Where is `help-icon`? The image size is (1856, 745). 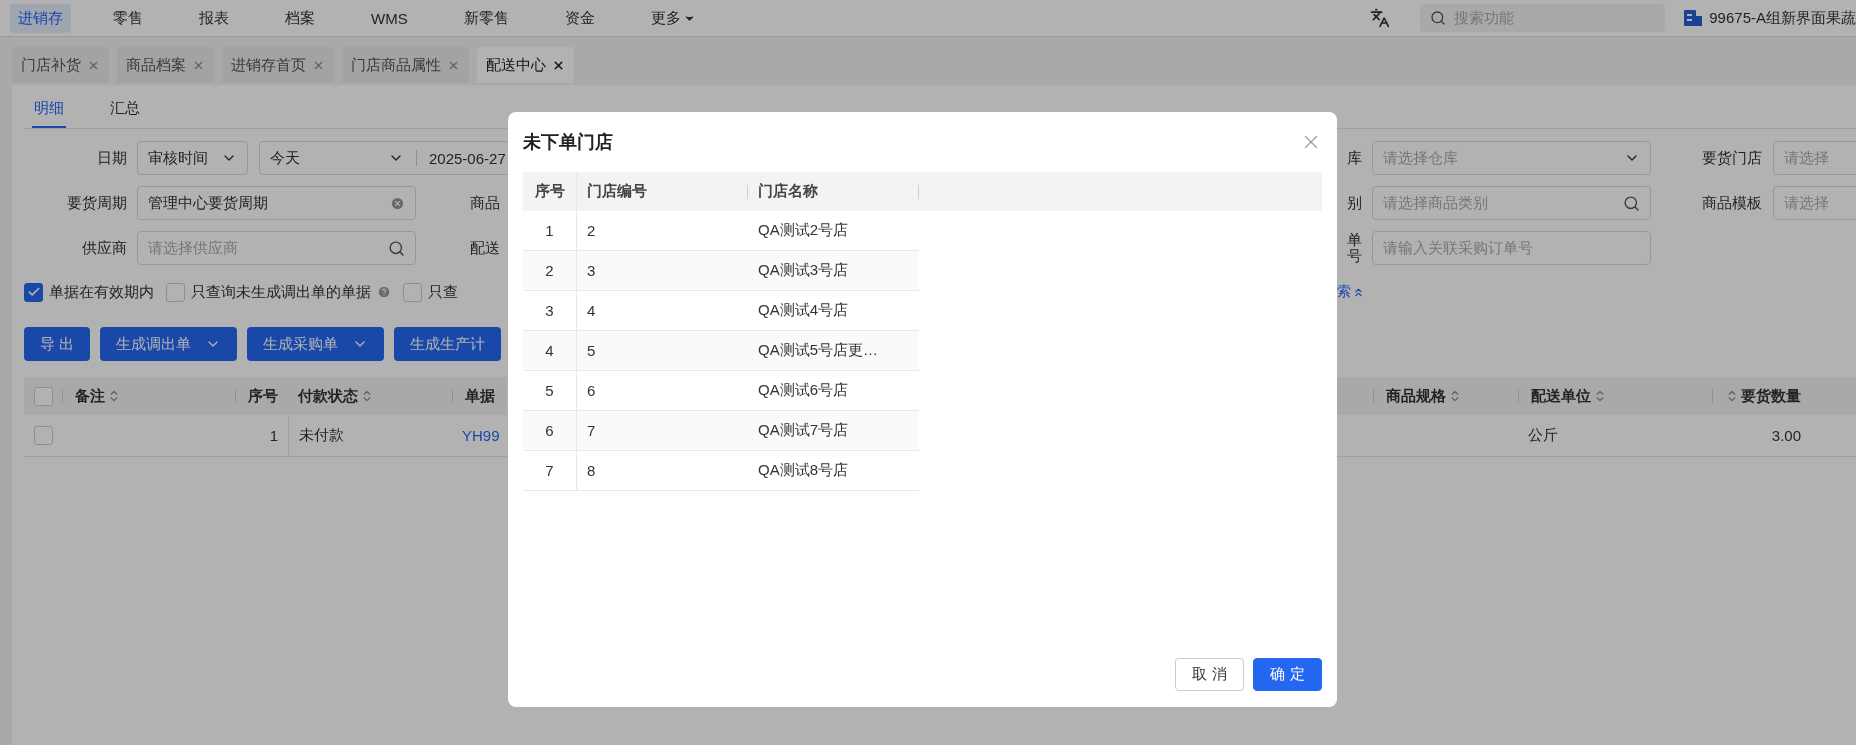 help-icon is located at coordinates (384, 292).